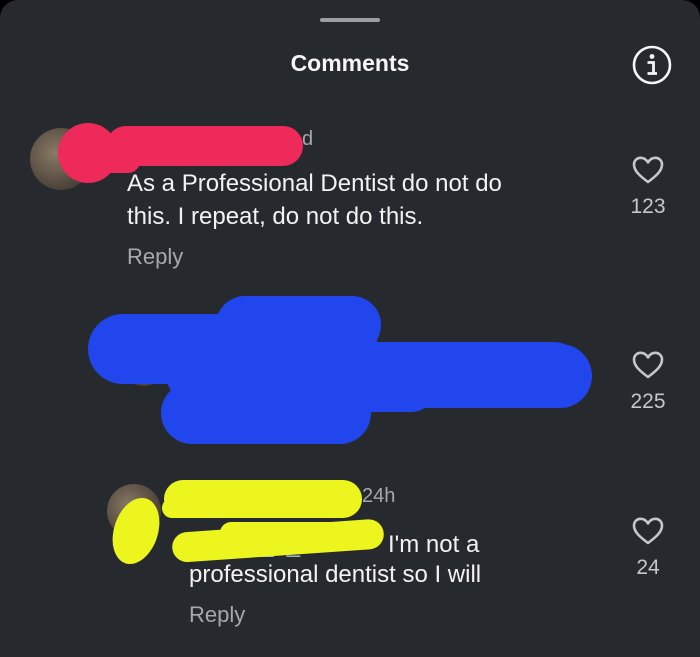 The width and height of the screenshot is (700, 657). What do you see at coordinates (379, 496) in the screenshot?
I see `comment-timestamp: 24h` at bounding box center [379, 496].